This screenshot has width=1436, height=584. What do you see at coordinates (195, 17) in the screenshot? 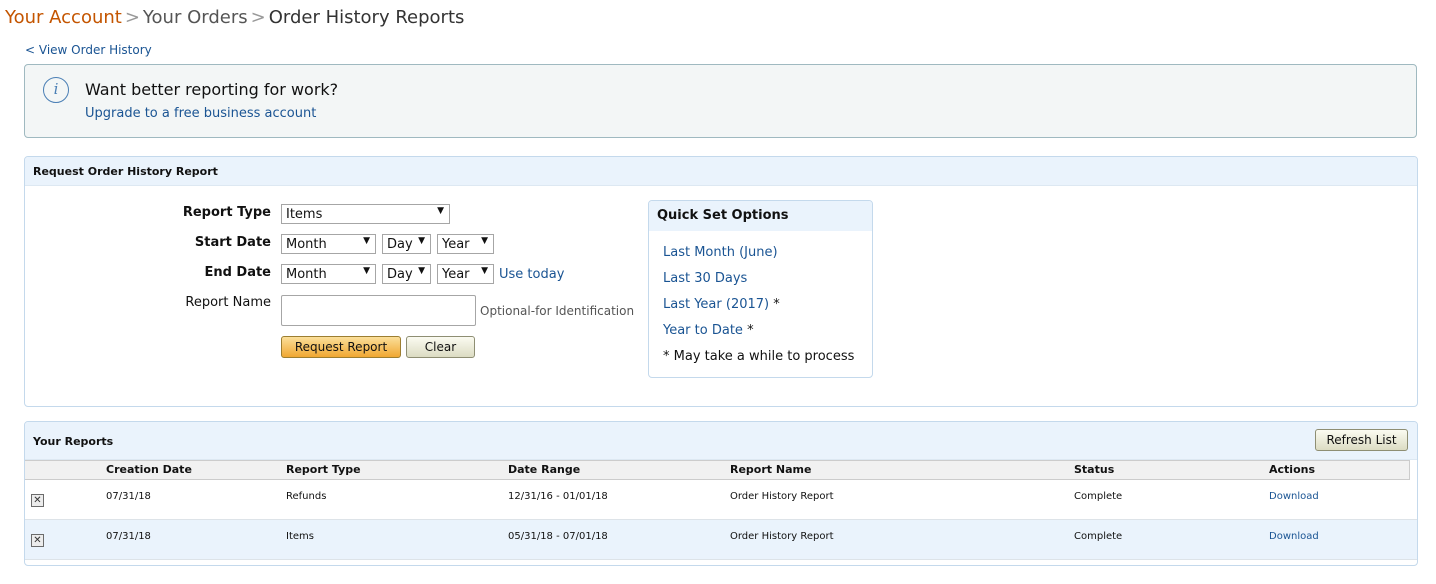
I see `breadcrumb-your-orders: Your Orders` at bounding box center [195, 17].